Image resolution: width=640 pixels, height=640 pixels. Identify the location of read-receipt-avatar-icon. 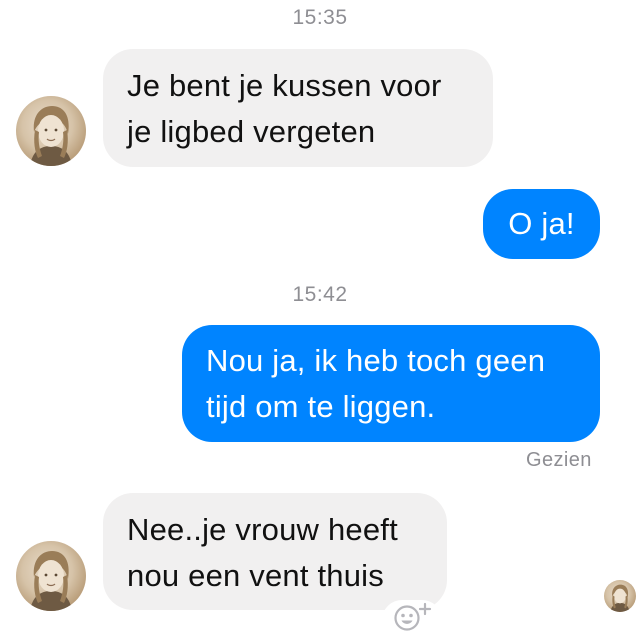
(620, 596).